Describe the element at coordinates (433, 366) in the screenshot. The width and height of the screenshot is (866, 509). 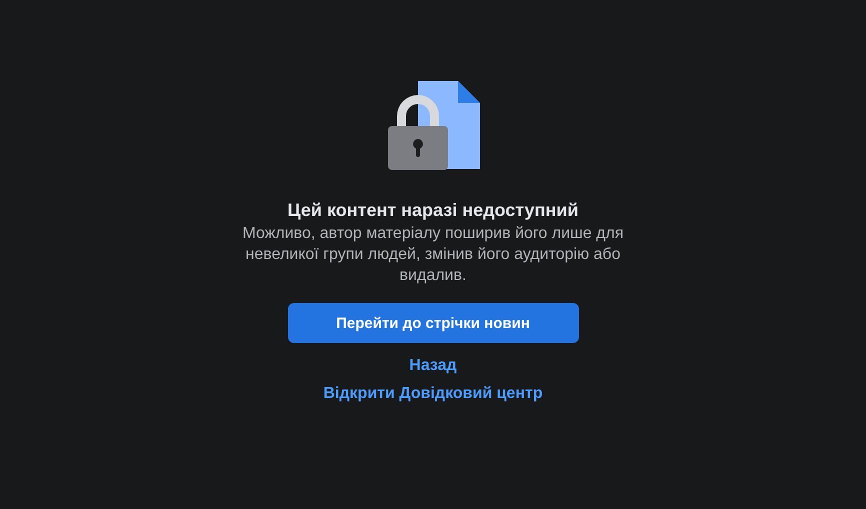
I see `link: Назад` at that location.